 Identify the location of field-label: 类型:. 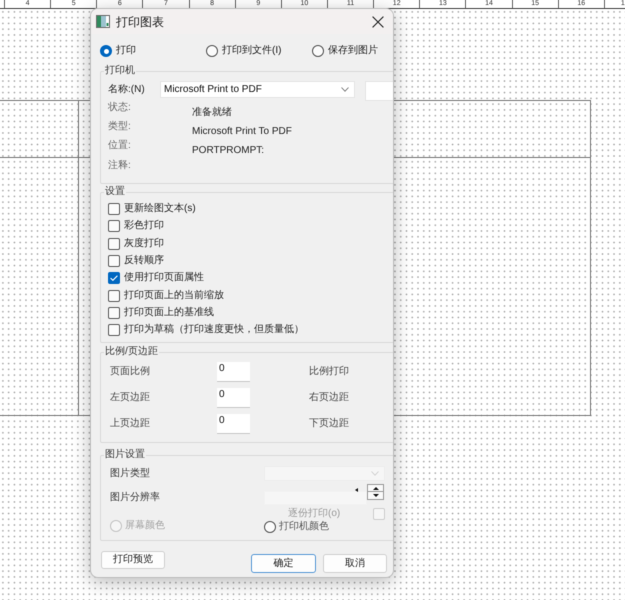
(119, 126).